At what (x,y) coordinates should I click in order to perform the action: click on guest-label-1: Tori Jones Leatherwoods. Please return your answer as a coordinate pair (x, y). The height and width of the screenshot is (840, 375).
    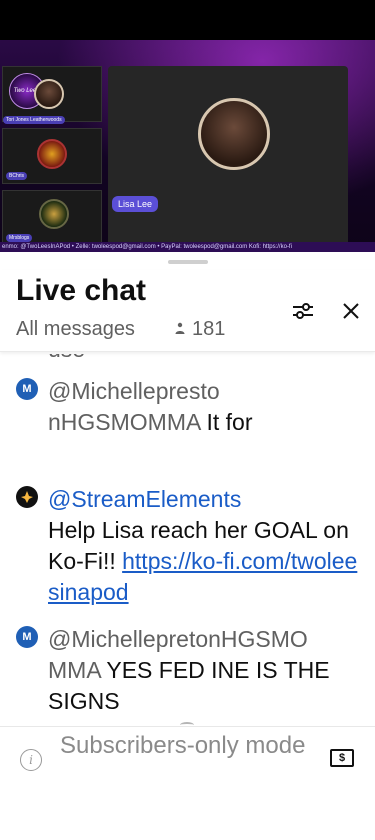
    Looking at the image, I should click on (34, 120).